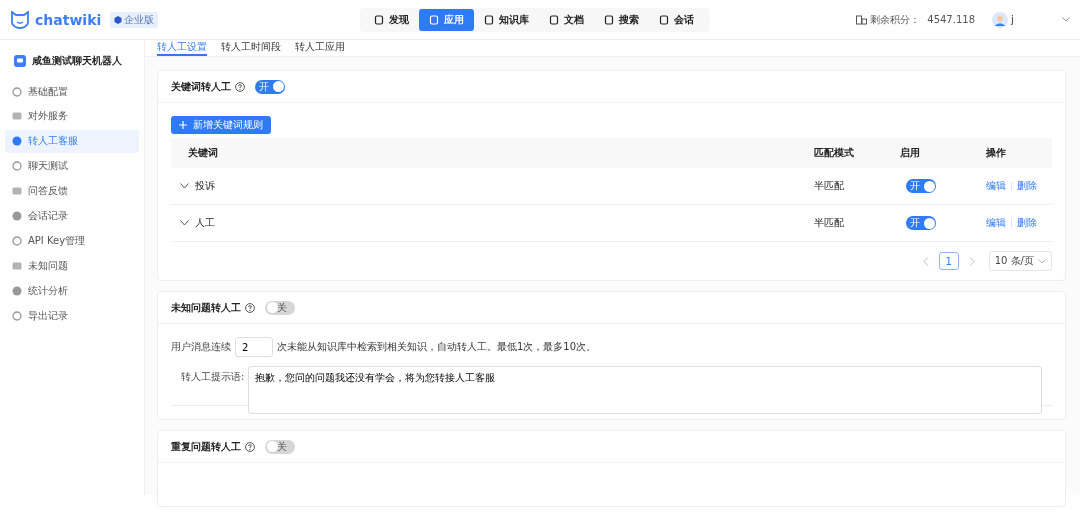 The height and width of the screenshot is (512, 1080). I want to click on section-title: 关键词转人工, so click(201, 86).